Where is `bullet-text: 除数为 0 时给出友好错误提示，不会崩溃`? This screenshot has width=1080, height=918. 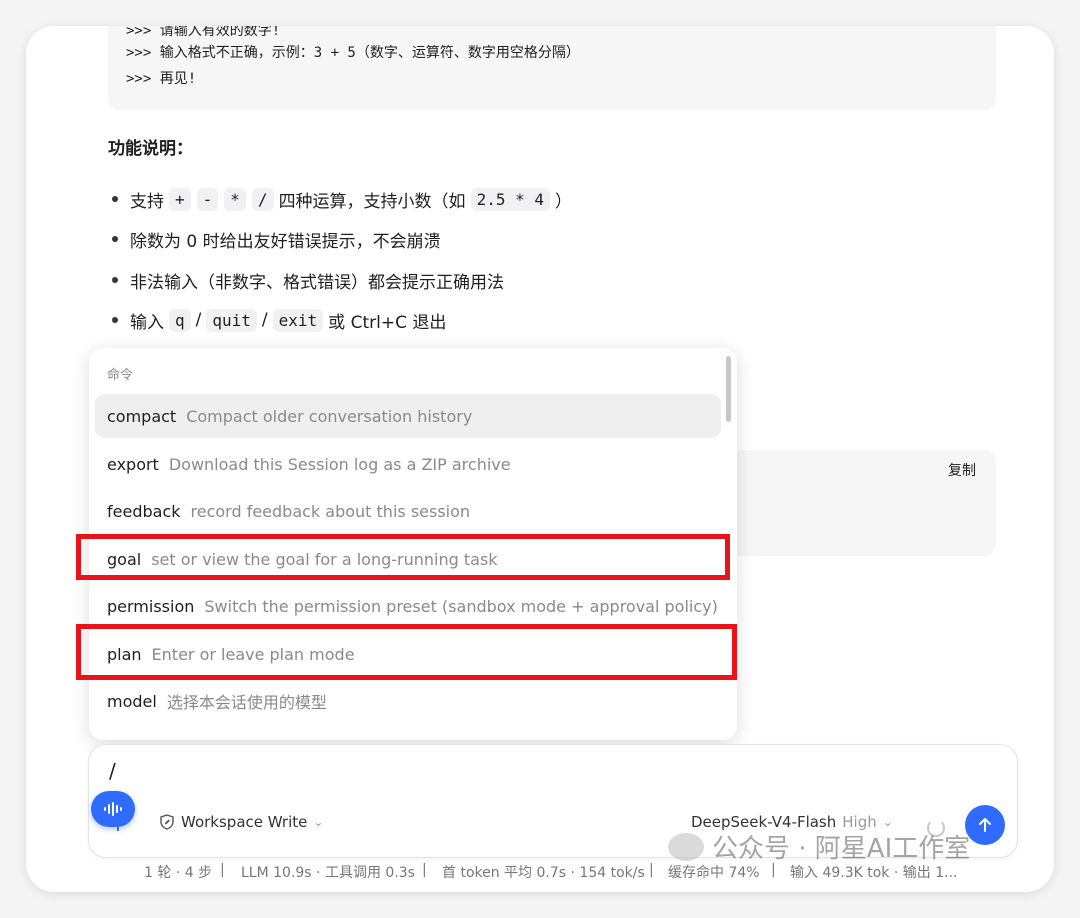
bullet-text: 除数为 0 时给出友好错误提示，不会崩溃 is located at coordinates (285, 241).